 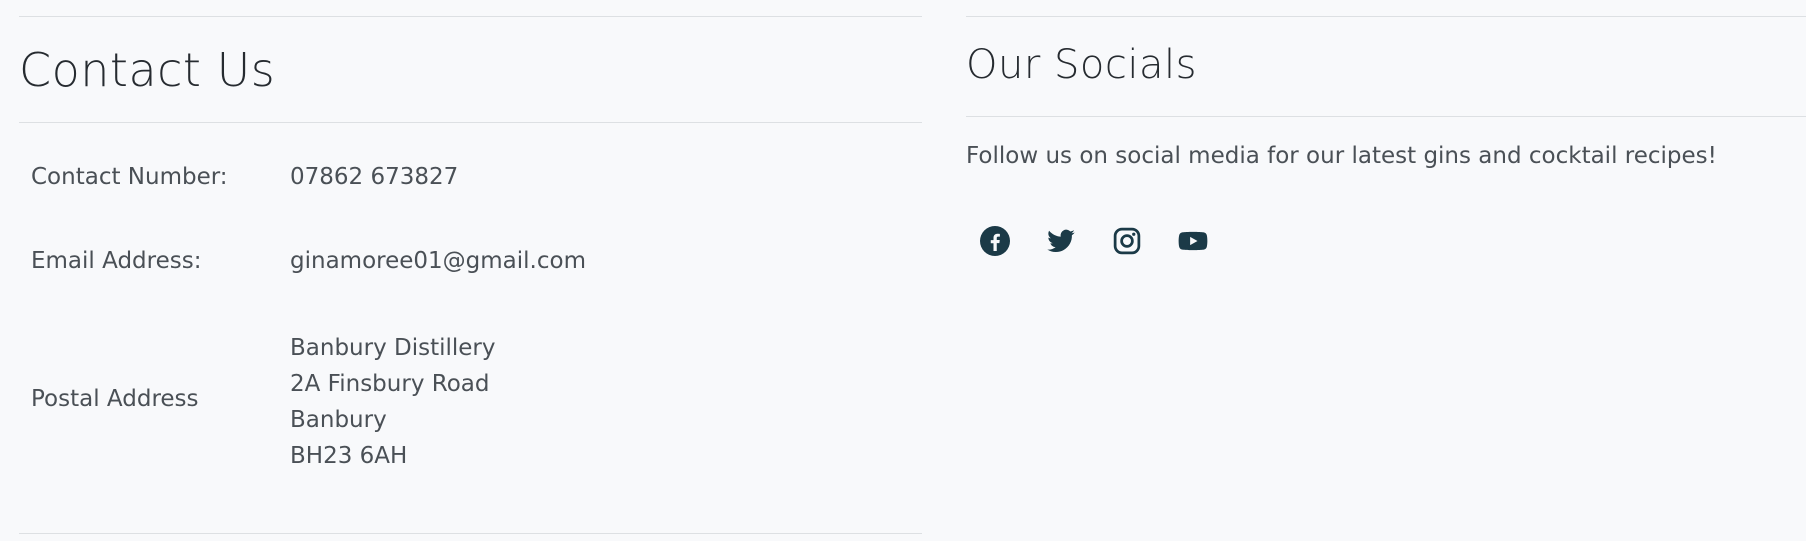 What do you see at coordinates (1061, 241) in the screenshot?
I see `twitter-icon` at bounding box center [1061, 241].